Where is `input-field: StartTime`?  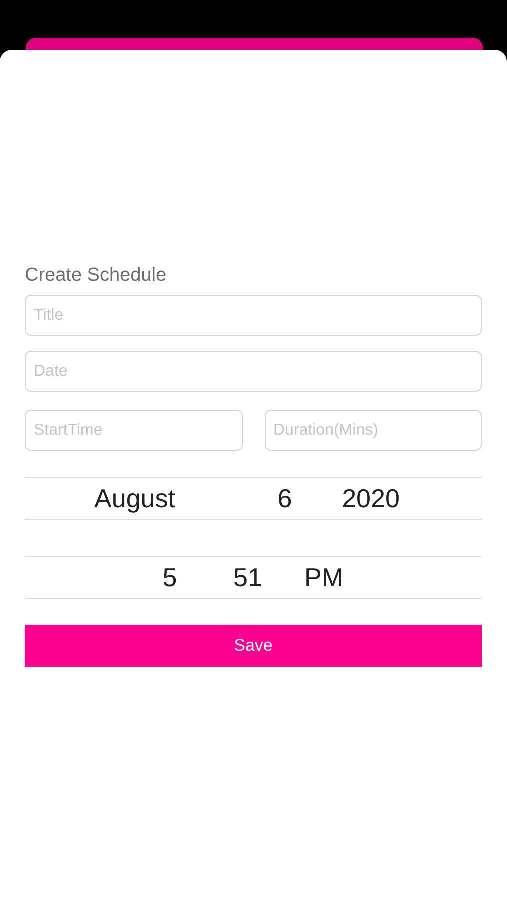 input-field: StartTime is located at coordinates (133, 430).